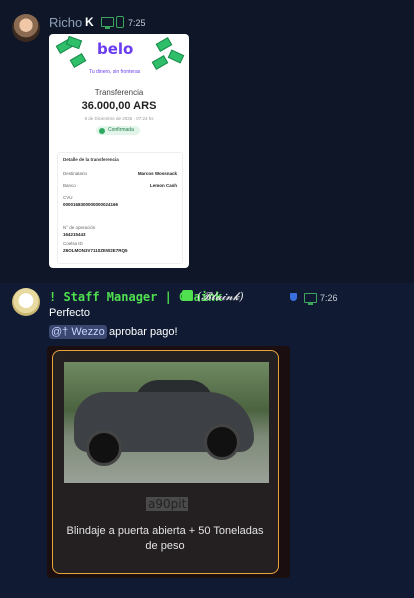 This screenshot has height=598, width=414. Describe the element at coordinates (78, 332) in the screenshot. I see `user-mention: @† Wezzo` at that location.